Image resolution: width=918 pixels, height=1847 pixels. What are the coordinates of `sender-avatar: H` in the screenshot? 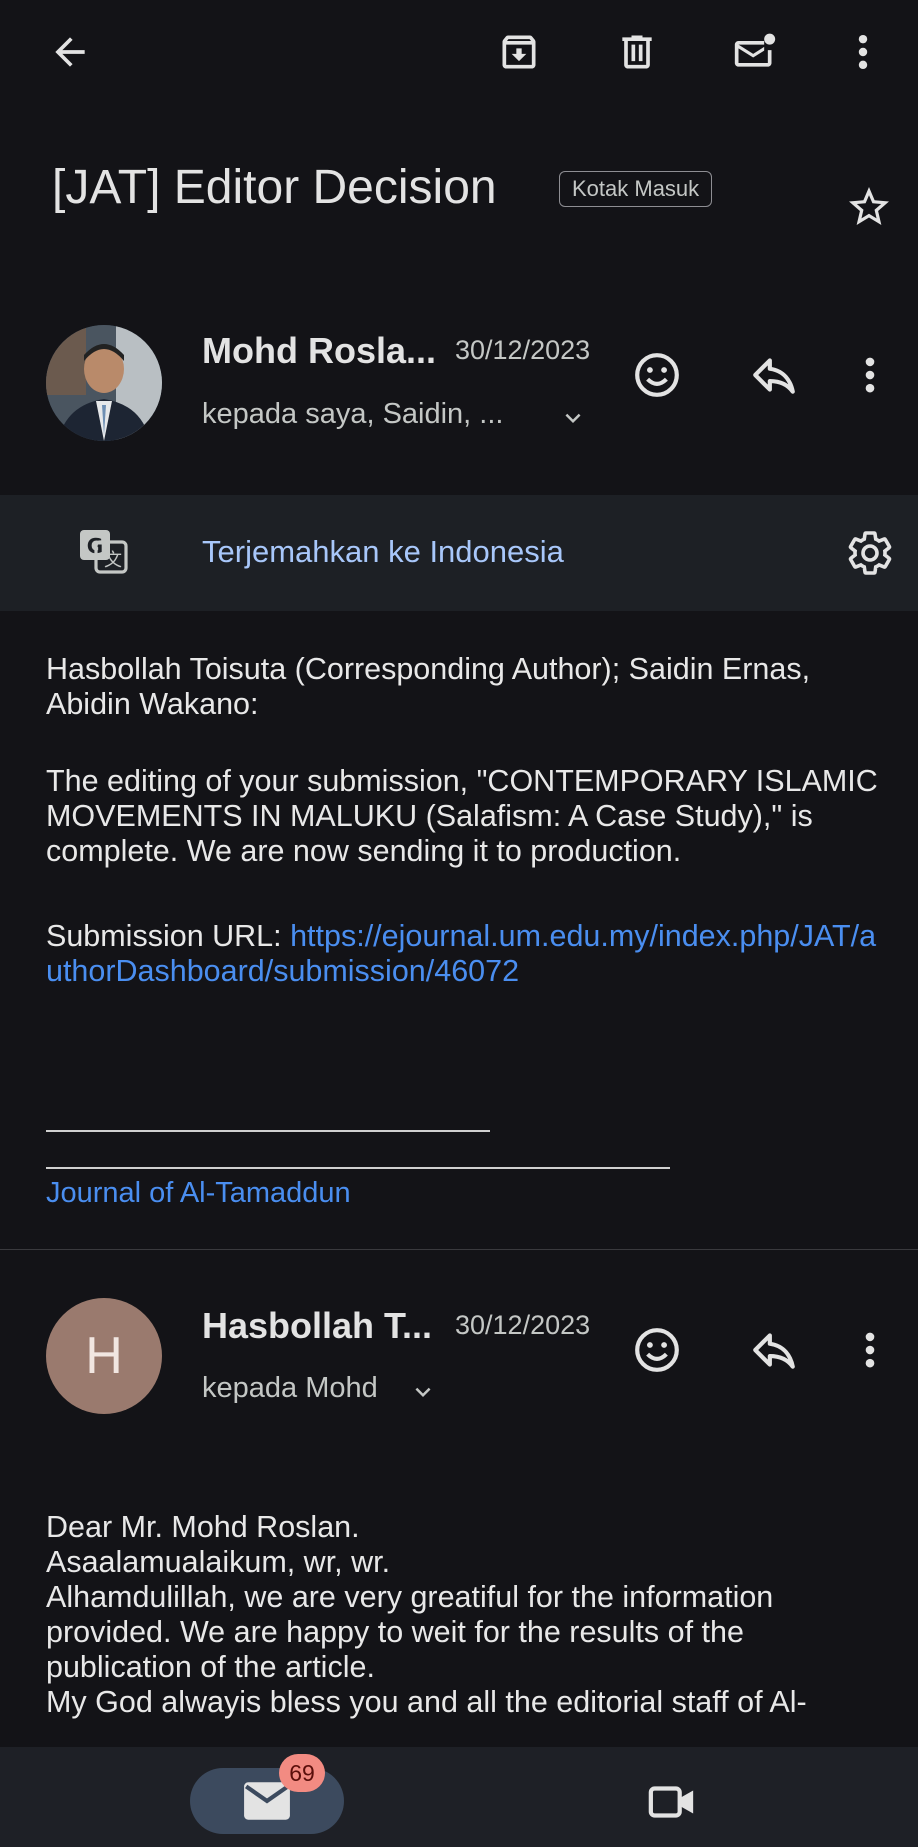 It's located at (104, 1356).